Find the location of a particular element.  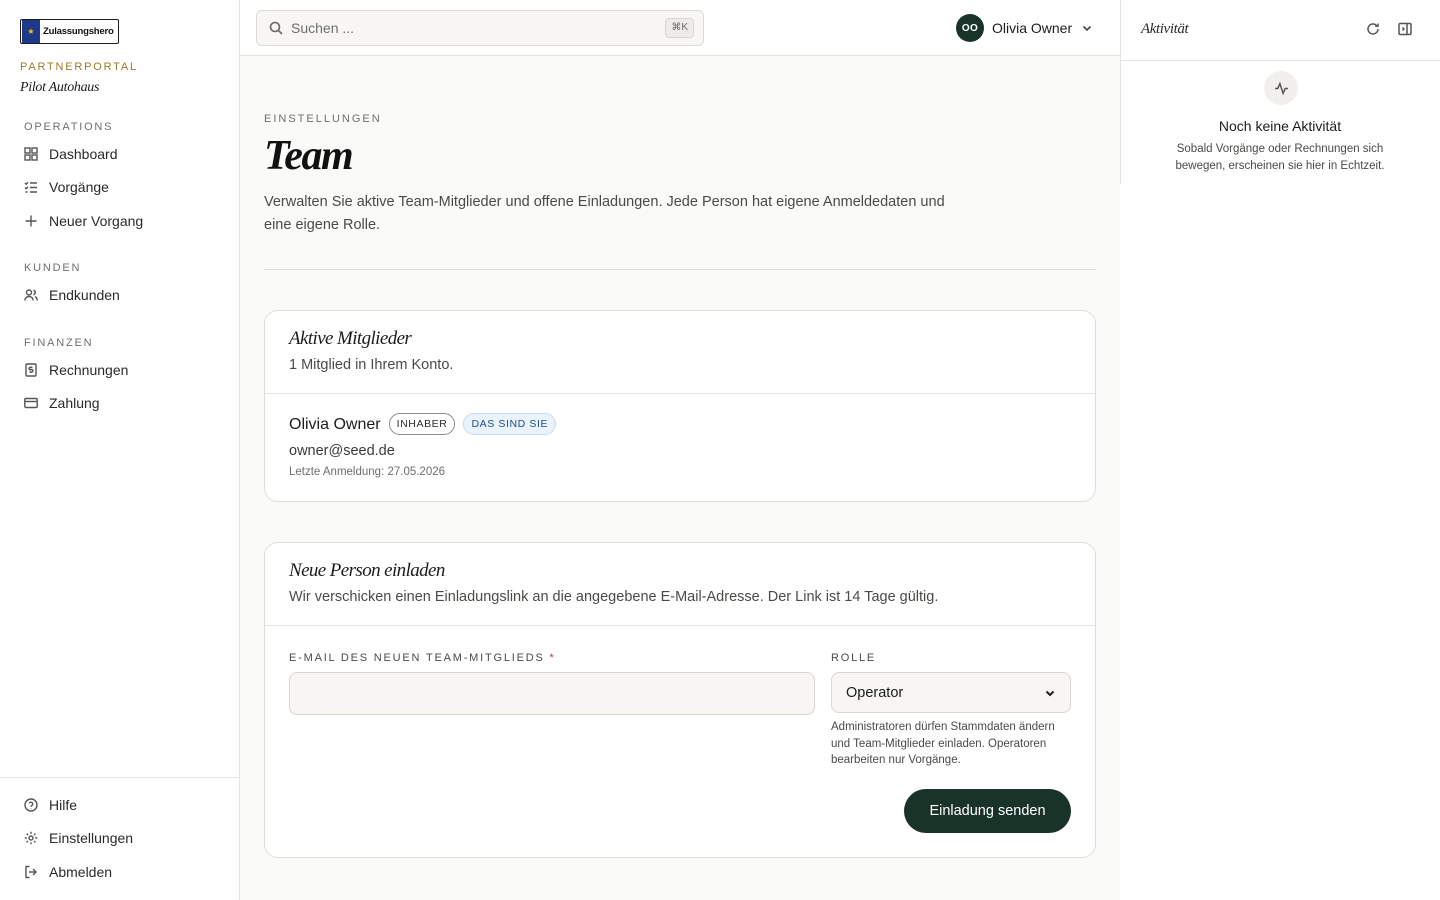

sidebar-item-zahlung: Zahlung is located at coordinates (62, 403).